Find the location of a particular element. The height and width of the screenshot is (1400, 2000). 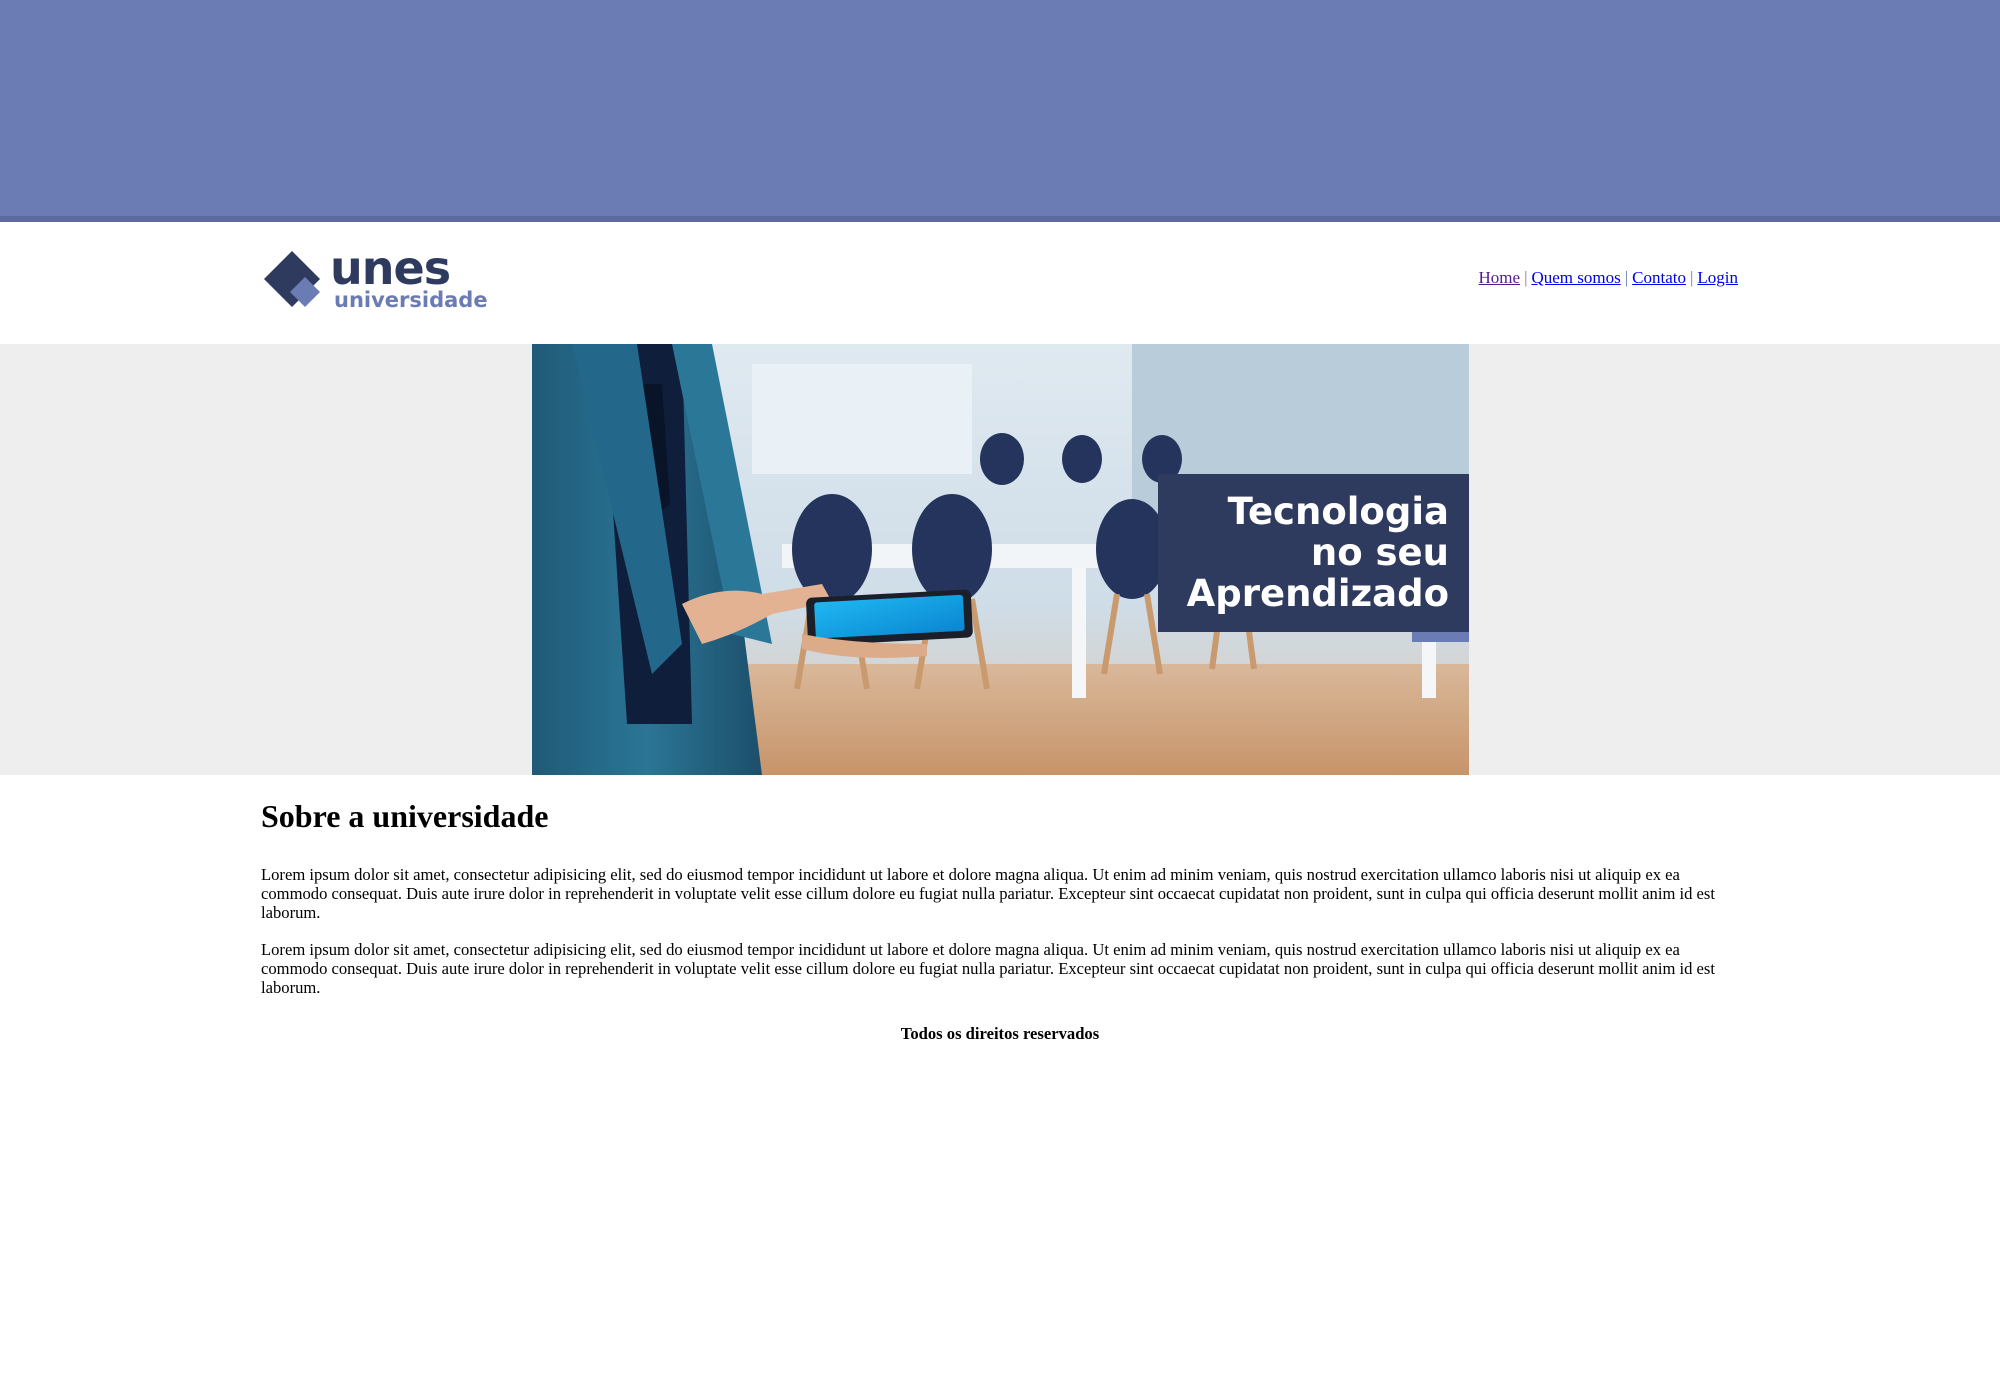

hero-banner-image: Tecnologia no seu Aprendizado is located at coordinates (1000, 559).